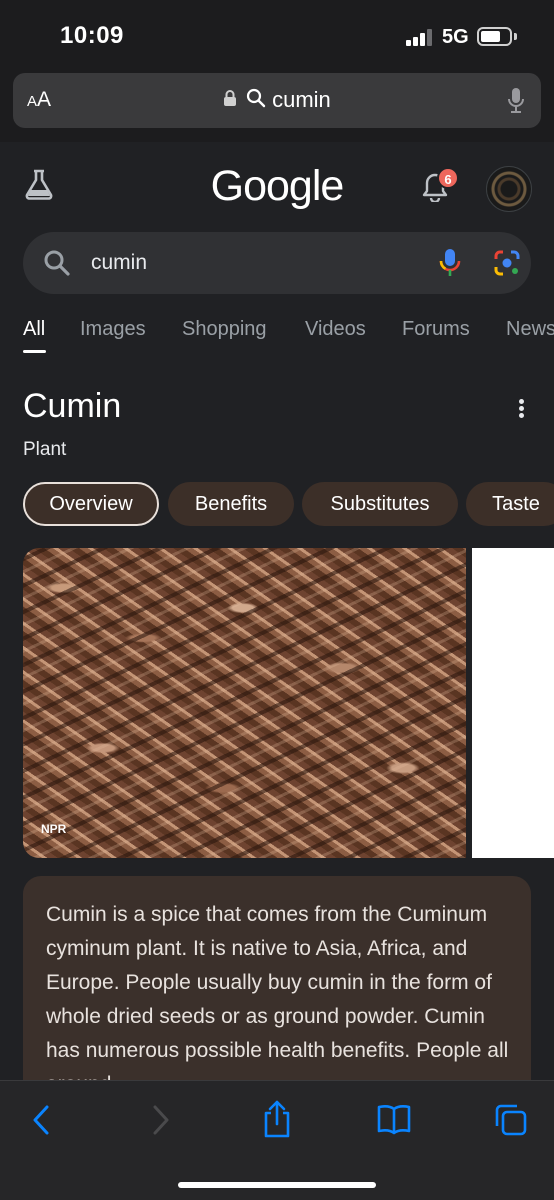 Image resolution: width=554 pixels, height=1200 pixels. I want to click on forward-icon, so click(161, 1122).